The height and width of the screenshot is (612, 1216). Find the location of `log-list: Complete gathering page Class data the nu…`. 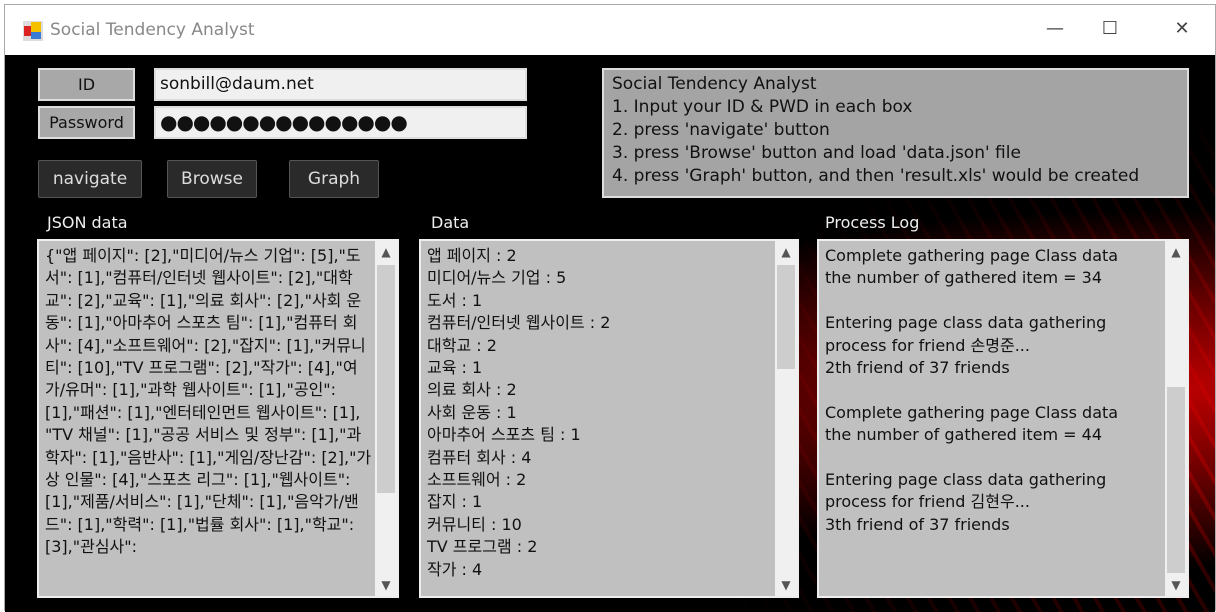

log-list: Complete gathering page Class data the nu… is located at coordinates (994, 390).